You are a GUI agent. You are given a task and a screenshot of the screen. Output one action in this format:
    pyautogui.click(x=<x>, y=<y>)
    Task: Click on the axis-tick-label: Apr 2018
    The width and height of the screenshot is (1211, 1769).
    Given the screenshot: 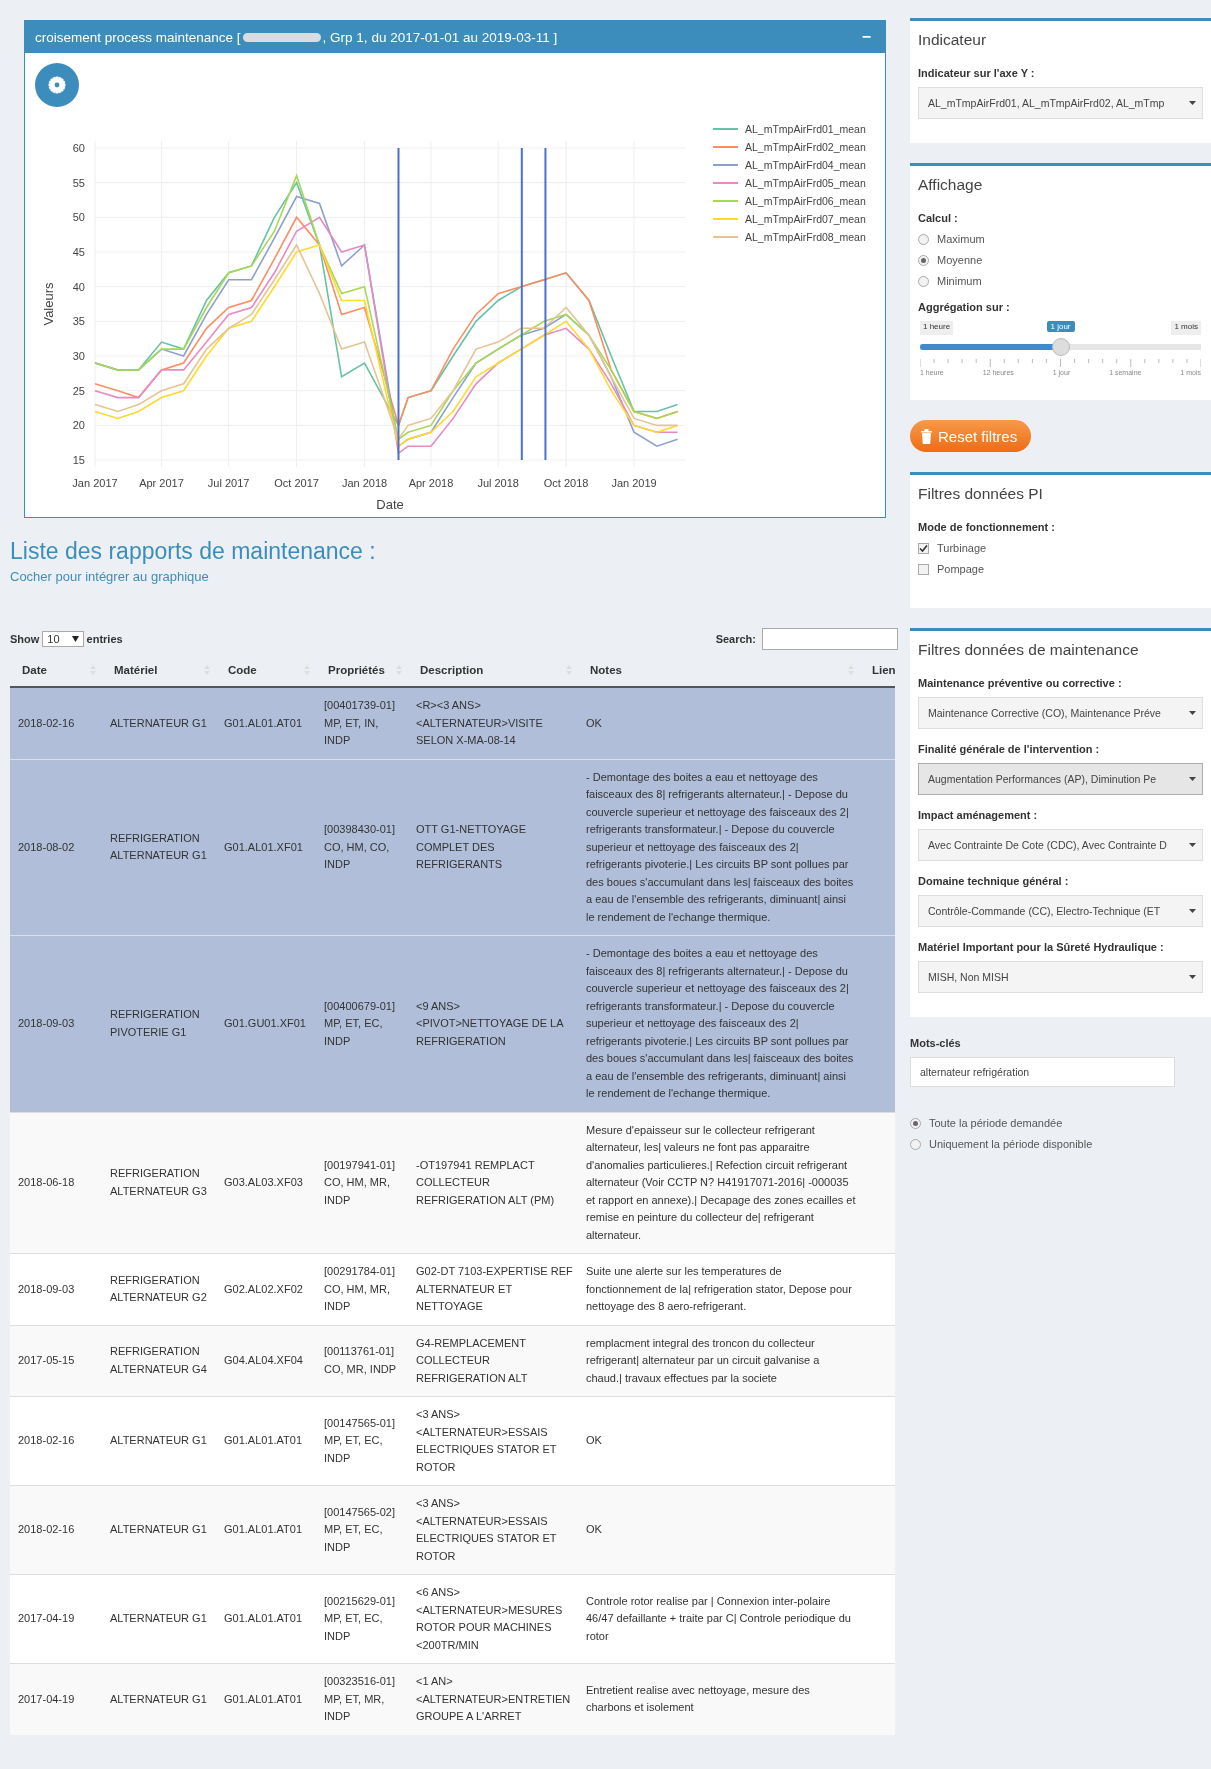 What is the action you would take?
    pyautogui.click(x=431, y=483)
    